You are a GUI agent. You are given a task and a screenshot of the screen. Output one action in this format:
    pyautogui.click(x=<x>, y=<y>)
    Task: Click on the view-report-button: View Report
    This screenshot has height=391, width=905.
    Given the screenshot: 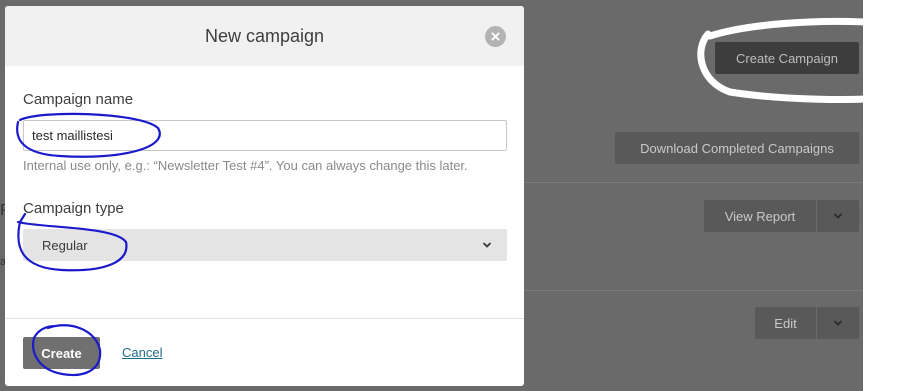 What is the action you would take?
    pyautogui.click(x=760, y=216)
    